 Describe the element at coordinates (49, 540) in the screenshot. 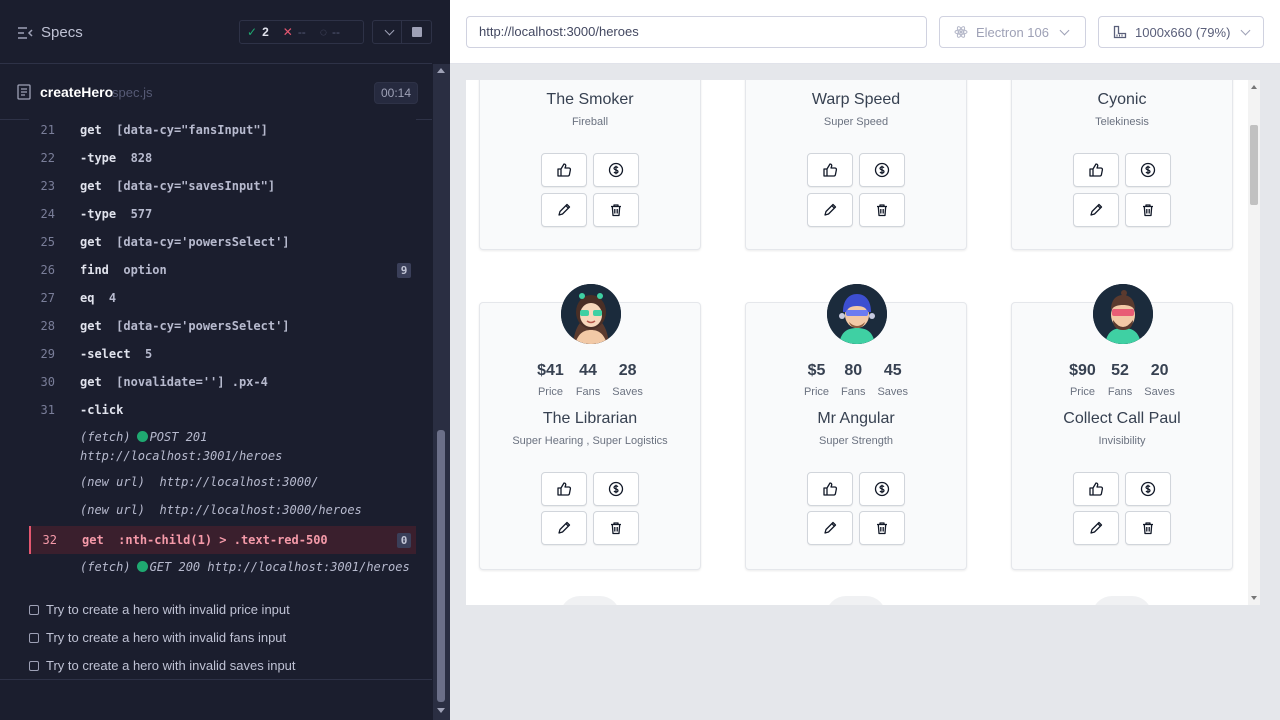

I see `command-number: 32` at that location.